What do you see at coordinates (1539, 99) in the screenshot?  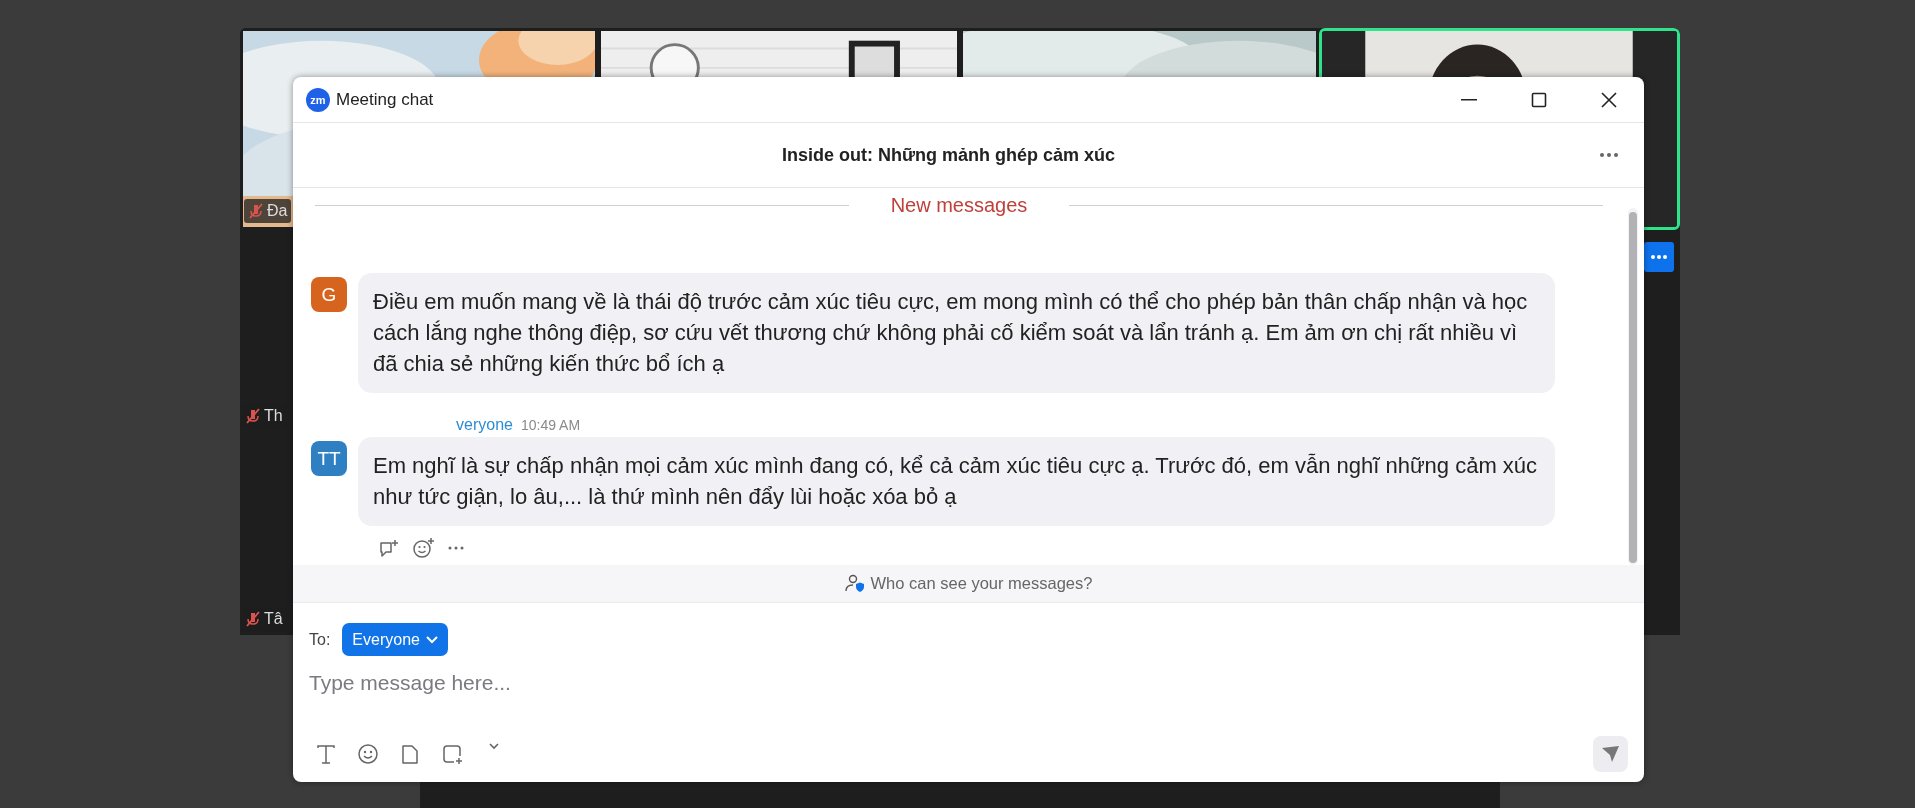 I see `maximize-icon` at bounding box center [1539, 99].